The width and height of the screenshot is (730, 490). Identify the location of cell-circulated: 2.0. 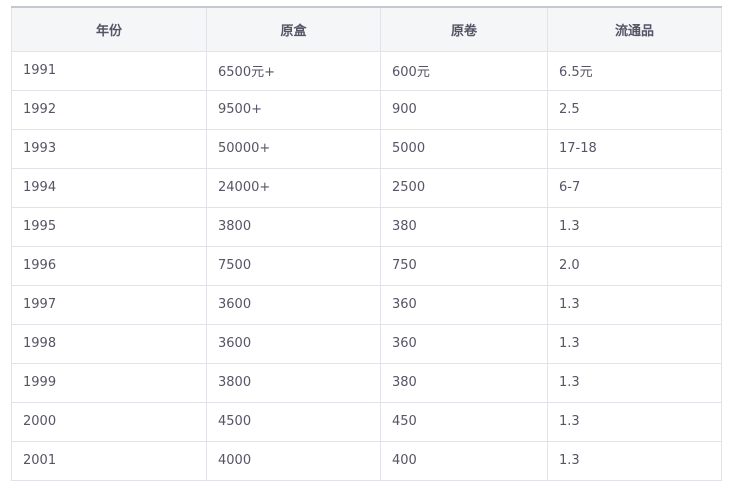
(634, 265).